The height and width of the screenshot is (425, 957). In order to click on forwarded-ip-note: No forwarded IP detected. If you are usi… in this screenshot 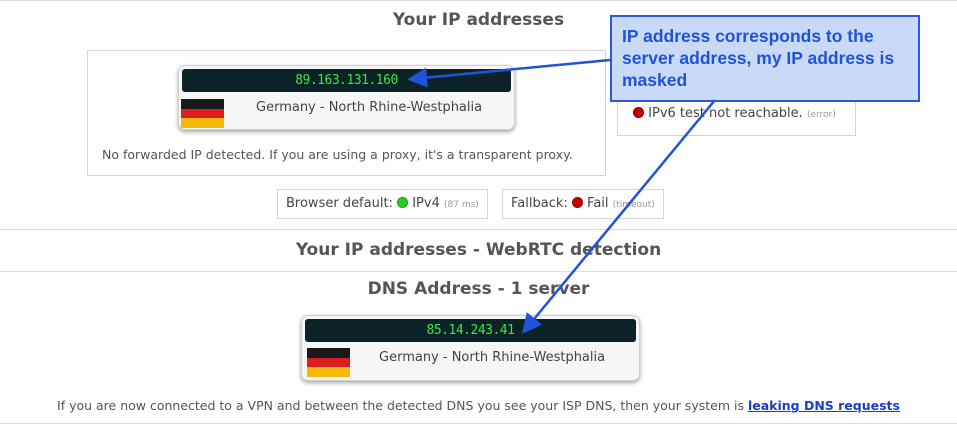, I will do `click(337, 154)`.